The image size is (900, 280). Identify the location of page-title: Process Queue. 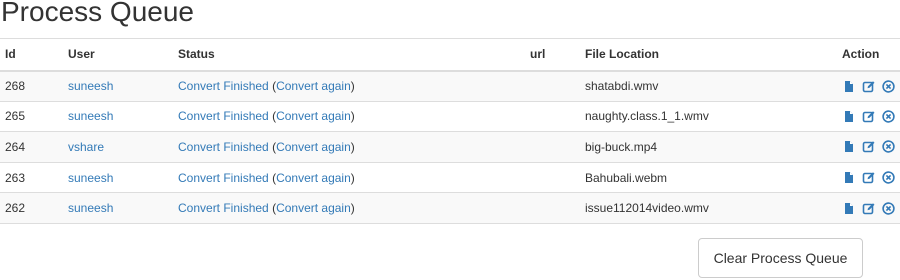
(97, 13).